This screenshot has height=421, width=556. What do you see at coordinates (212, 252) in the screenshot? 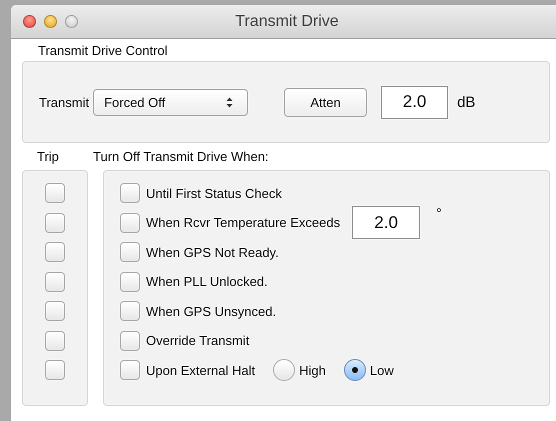
I see `checkbox-label: When GPS Not Ready.` at bounding box center [212, 252].